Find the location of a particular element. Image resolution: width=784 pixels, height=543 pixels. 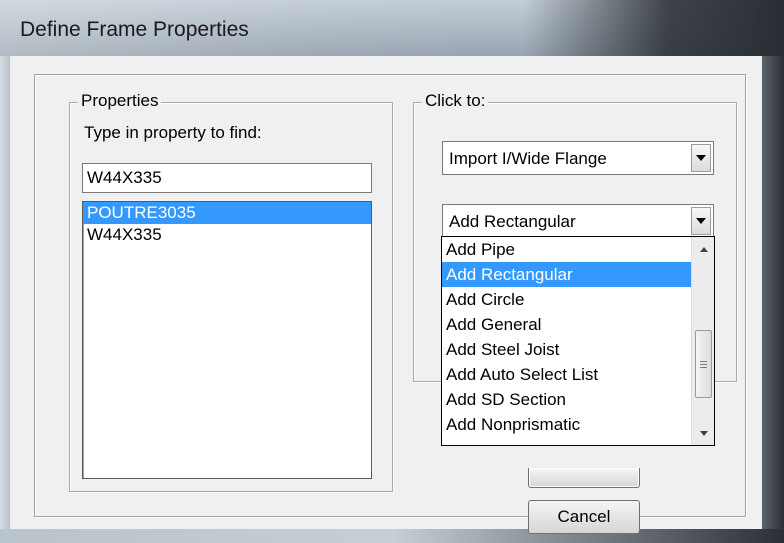

dropdown-option: Add Circle is located at coordinates (566, 299).